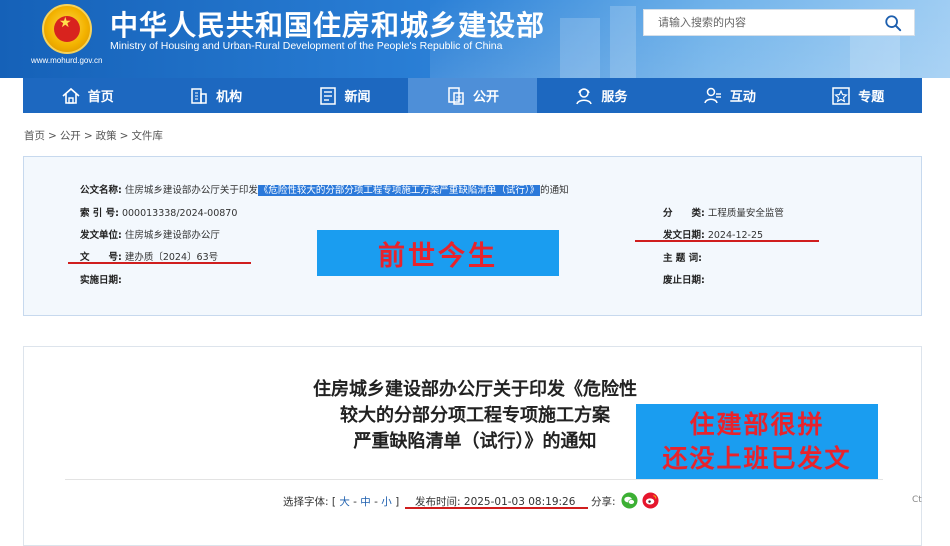 This screenshot has width=950, height=546. Describe the element at coordinates (101, 235) in the screenshot. I see `issuer-label: 发文单位:` at that location.